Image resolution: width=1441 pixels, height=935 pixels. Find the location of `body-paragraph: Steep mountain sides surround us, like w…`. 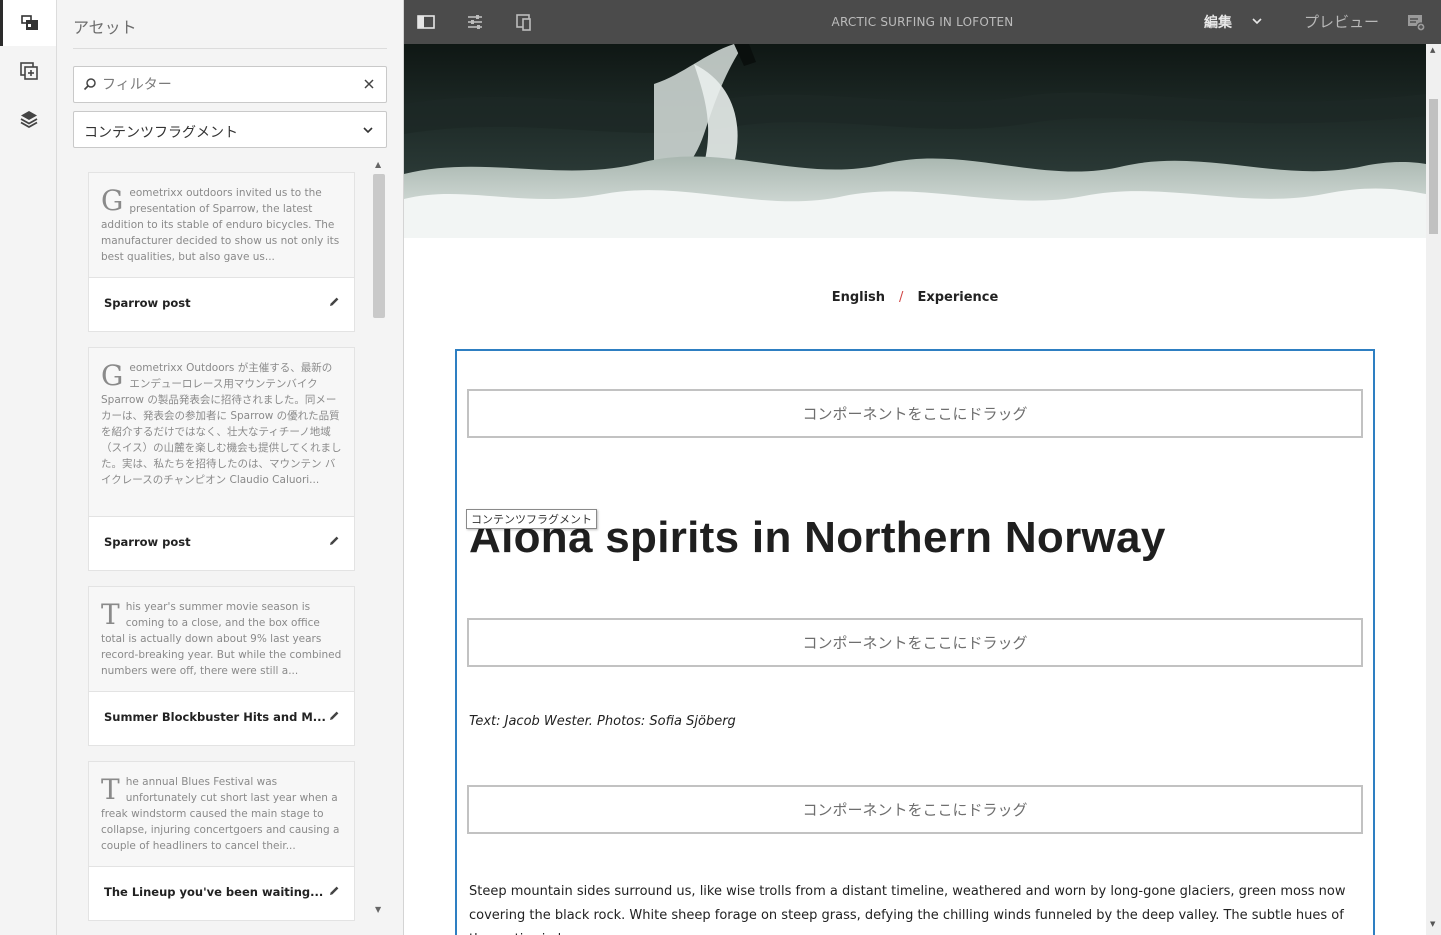

body-paragraph: Steep mountain sides surround us, like w… is located at coordinates (914, 907).